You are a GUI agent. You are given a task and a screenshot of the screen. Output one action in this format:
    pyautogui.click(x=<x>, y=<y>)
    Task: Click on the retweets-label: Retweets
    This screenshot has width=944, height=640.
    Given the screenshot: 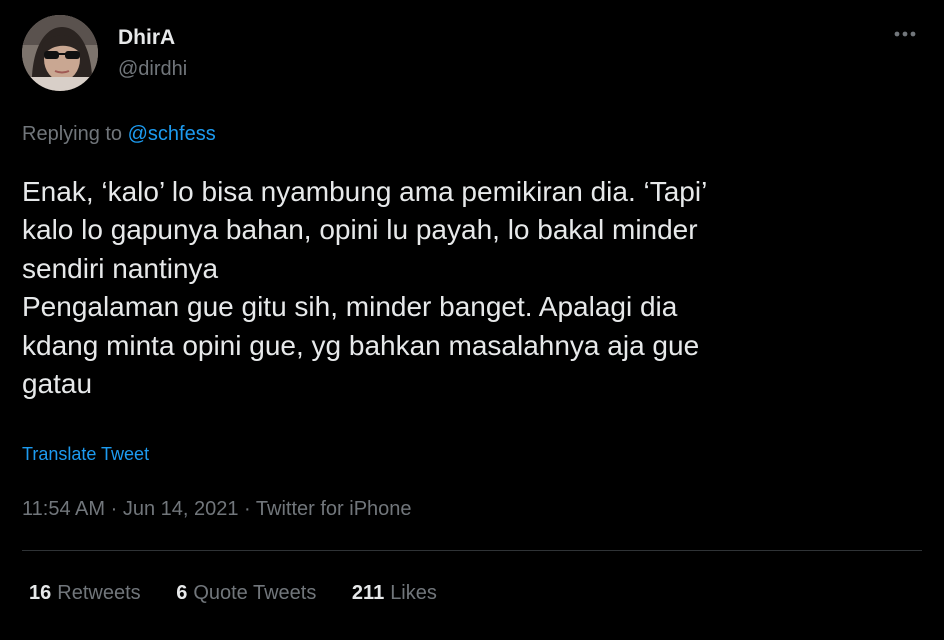 What is the action you would take?
    pyautogui.click(x=99, y=593)
    